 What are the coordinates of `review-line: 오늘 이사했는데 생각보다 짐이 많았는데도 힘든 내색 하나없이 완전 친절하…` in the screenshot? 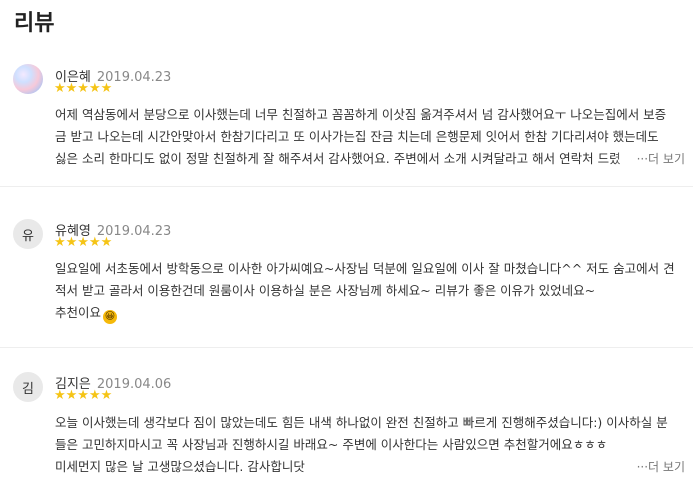 It's located at (361, 422).